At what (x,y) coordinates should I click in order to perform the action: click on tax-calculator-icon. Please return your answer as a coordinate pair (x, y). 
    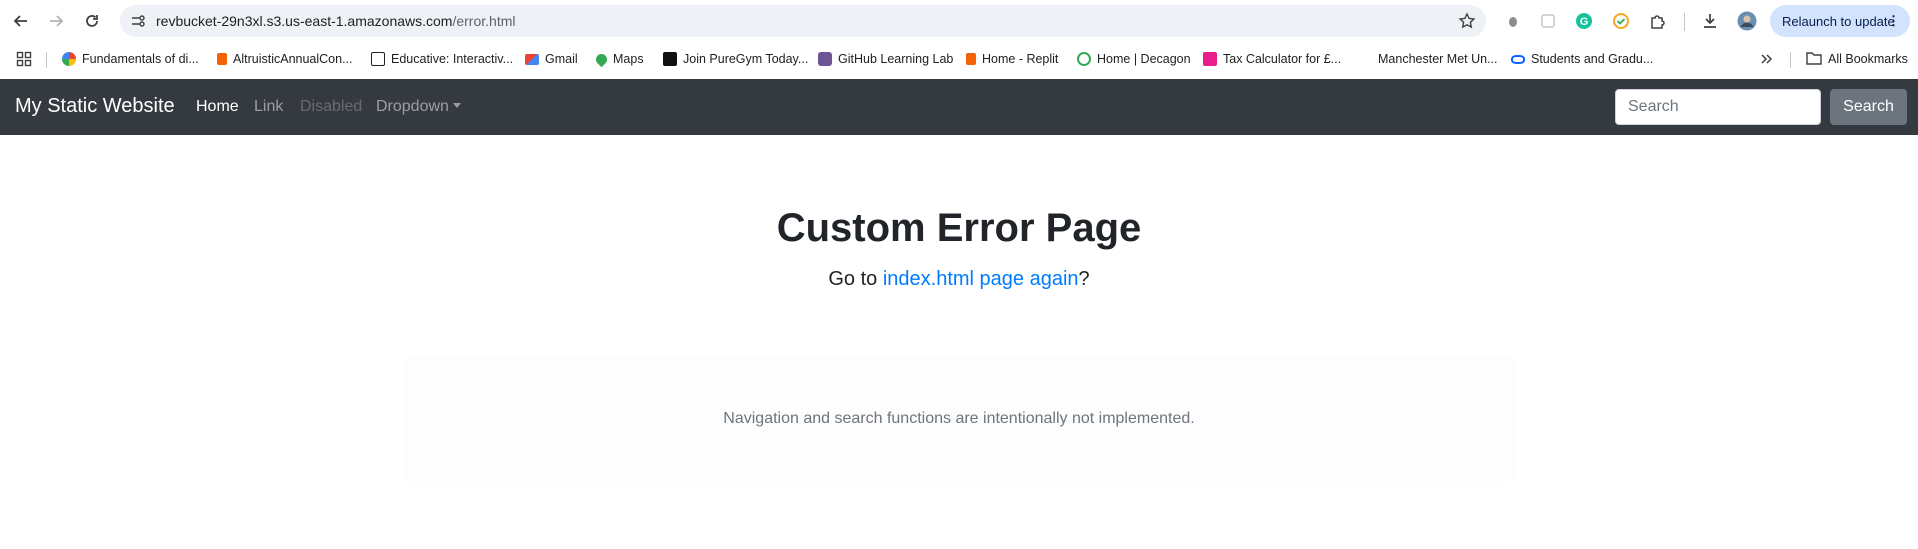
    Looking at the image, I should click on (1210, 59).